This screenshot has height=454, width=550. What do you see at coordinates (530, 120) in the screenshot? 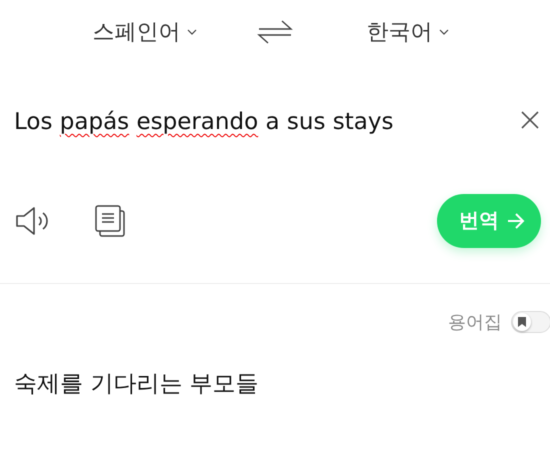
I see `close-icon` at bounding box center [530, 120].